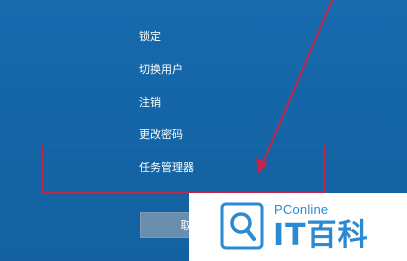 This screenshot has height=261, width=407. What do you see at coordinates (161, 135) in the screenshot?
I see `menu-item-change-password: 更改密码` at bounding box center [161, 135].